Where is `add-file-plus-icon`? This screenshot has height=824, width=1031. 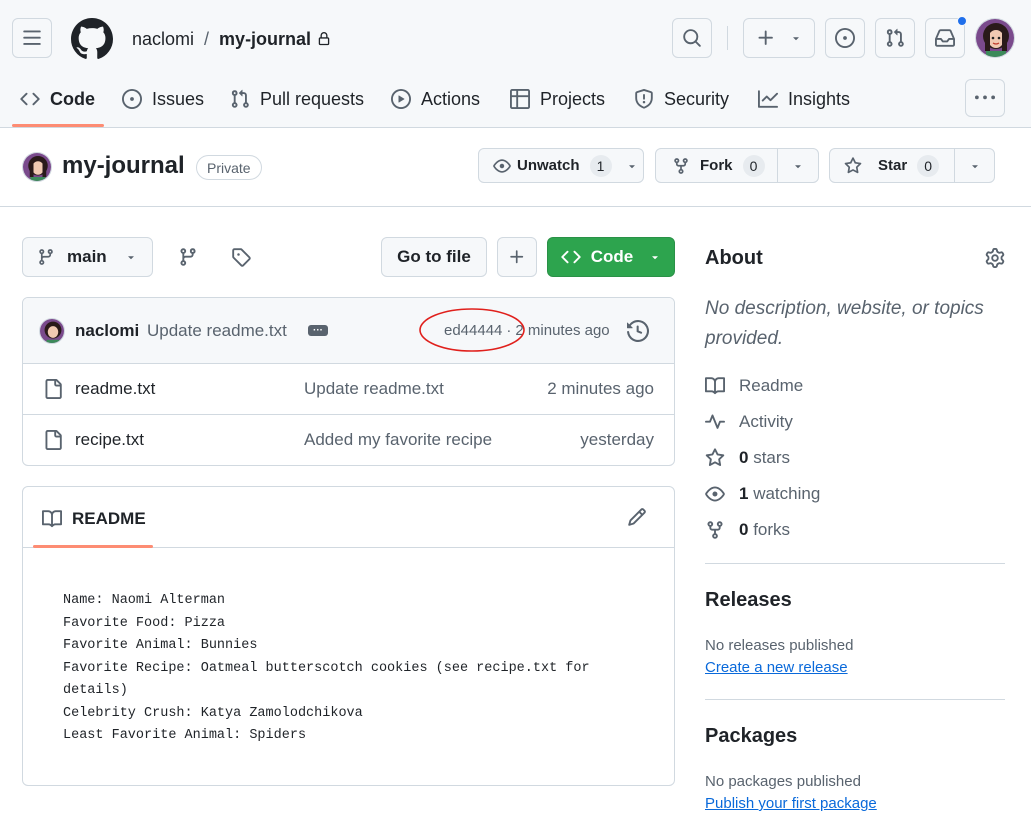
add-file-plus-icon is located at coordinates (517, 257).